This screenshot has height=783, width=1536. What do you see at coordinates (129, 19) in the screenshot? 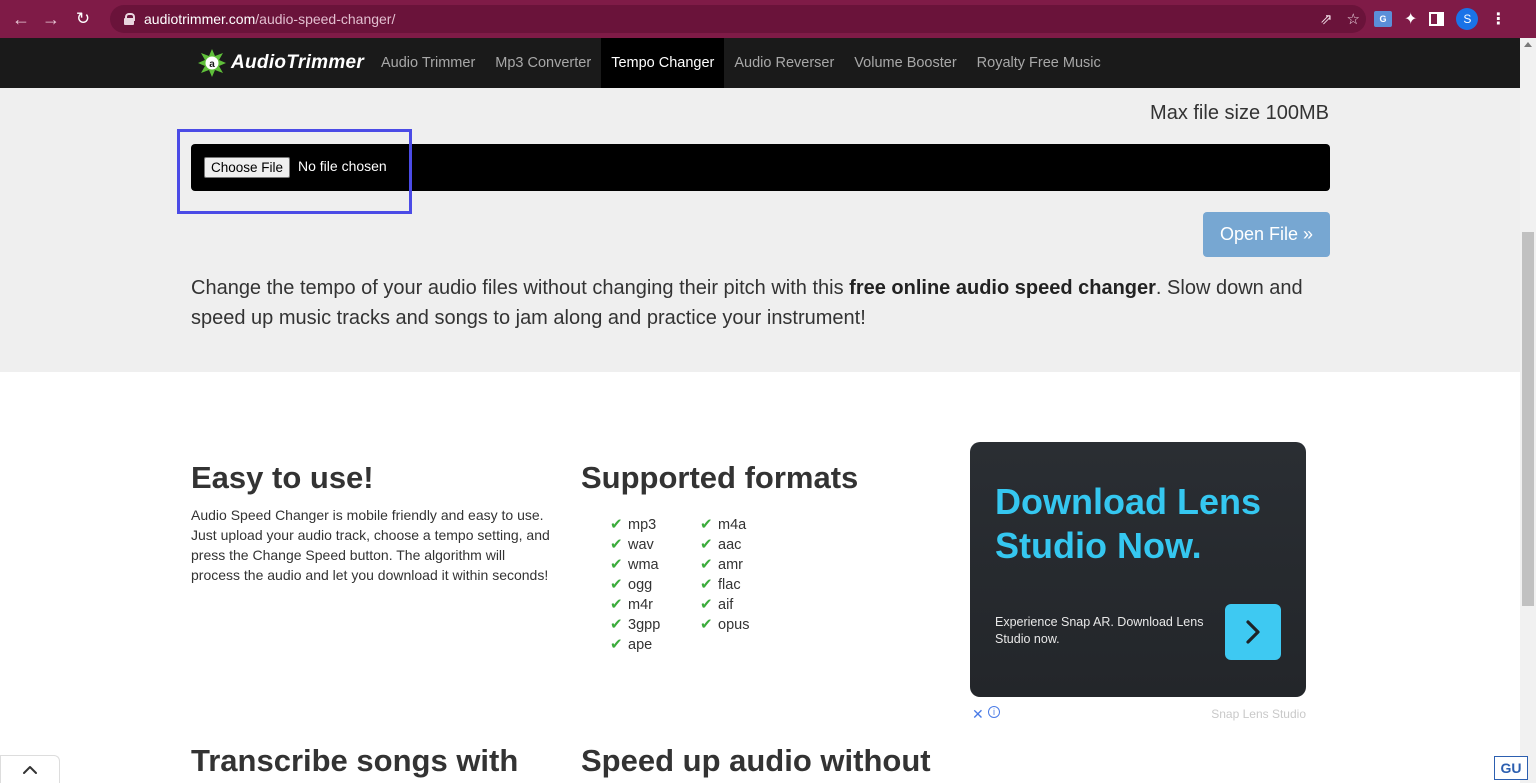
I see `lock-icon` at bounding box center [129, 19].